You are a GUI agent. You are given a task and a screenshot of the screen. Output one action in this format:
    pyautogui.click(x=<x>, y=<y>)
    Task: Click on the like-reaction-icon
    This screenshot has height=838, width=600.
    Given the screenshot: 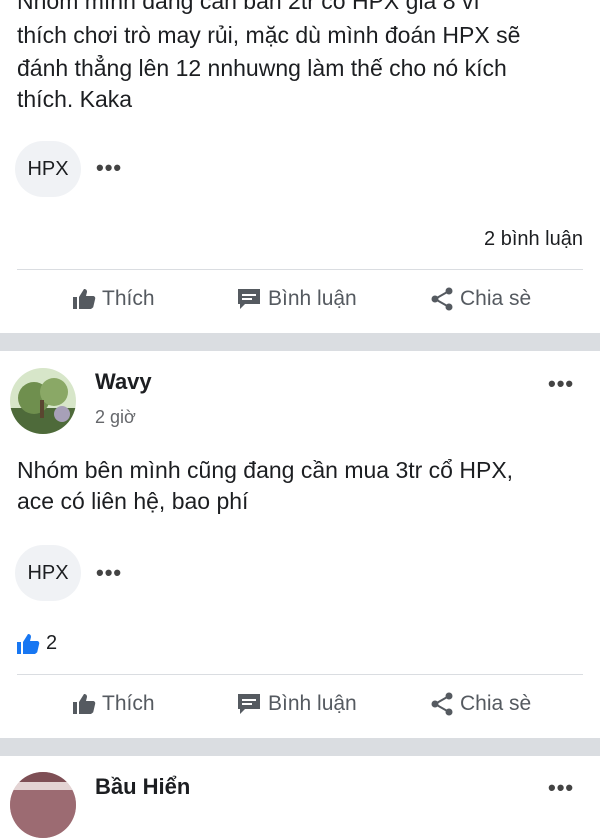 What is the action you would take?
    pyautogui.click(x=28, y=643)
    